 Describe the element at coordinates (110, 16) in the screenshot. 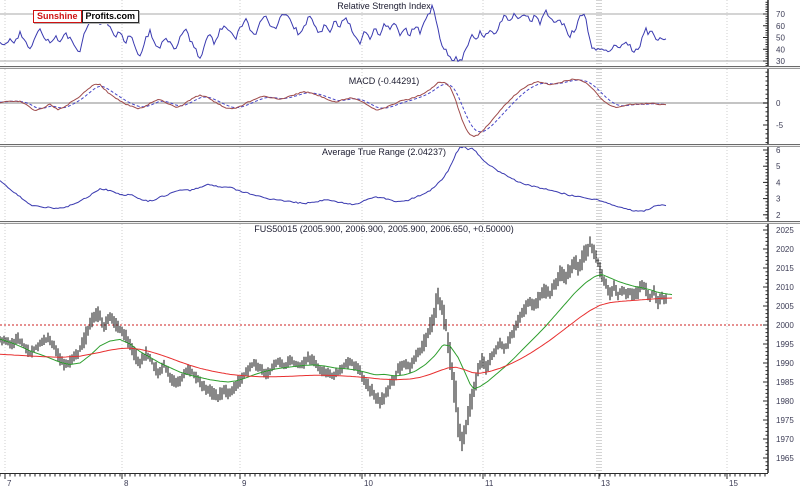

I see `logo-profits: Profits.com` at that location.